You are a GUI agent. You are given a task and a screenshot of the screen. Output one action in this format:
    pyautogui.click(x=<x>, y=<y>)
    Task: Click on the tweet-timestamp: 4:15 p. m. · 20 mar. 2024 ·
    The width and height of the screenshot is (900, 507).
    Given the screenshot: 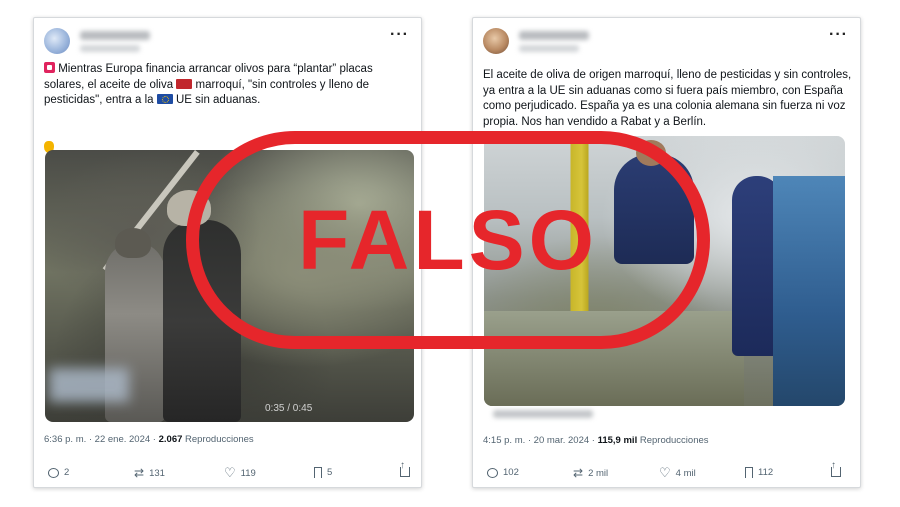 What is the action you would take?
    pyautogui.click(x=540, y=440)
    